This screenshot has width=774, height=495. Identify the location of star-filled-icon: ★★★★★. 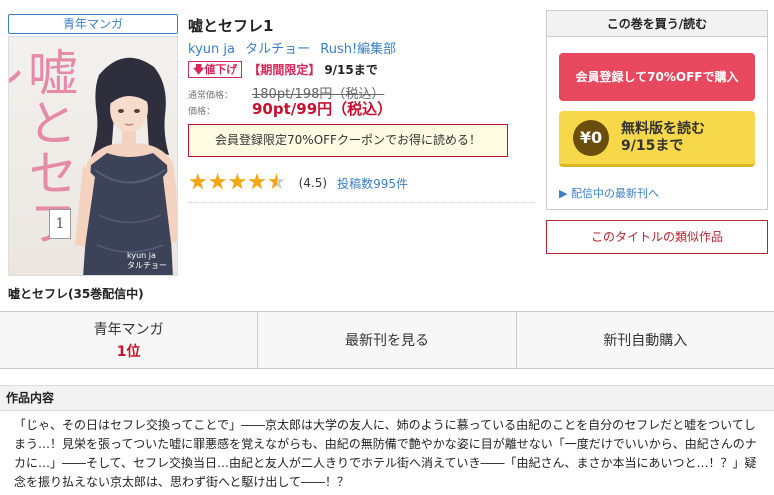
(232, 183).